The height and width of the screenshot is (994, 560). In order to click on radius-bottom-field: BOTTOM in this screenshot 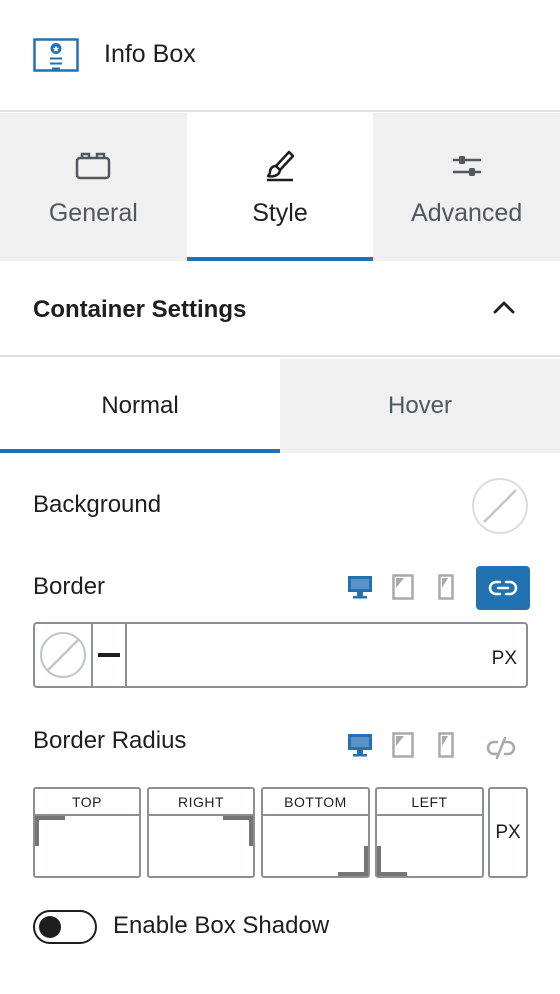, I will do `click(315, 832)`.